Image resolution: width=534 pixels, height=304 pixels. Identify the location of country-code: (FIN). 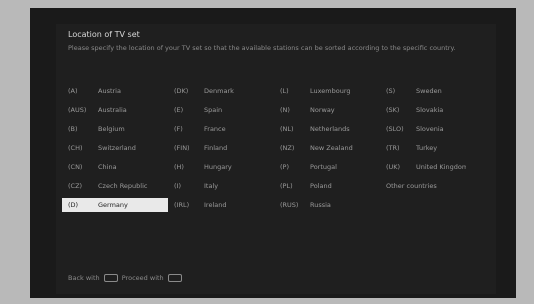
(182, 148).